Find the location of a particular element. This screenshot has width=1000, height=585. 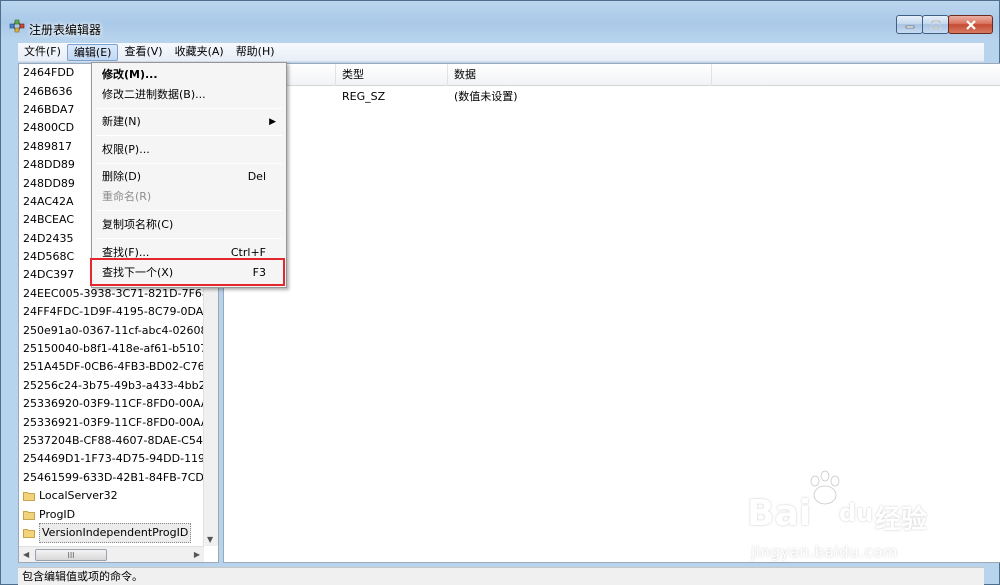

tree-key-row: 25461599-633D-42B1-84FB-7CD6 is located at coordinates (118, 478).